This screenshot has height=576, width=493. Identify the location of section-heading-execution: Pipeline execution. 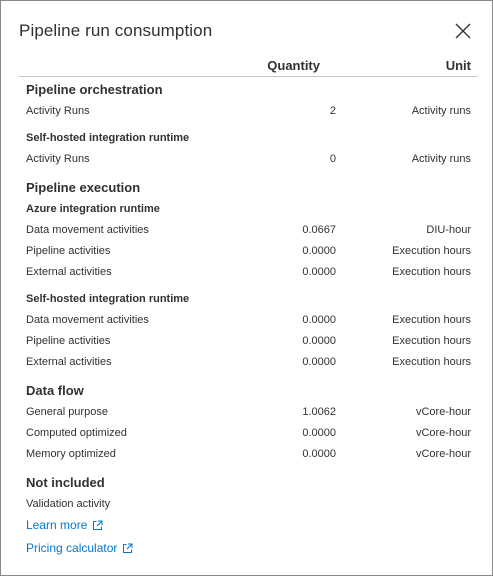
(83, 187).